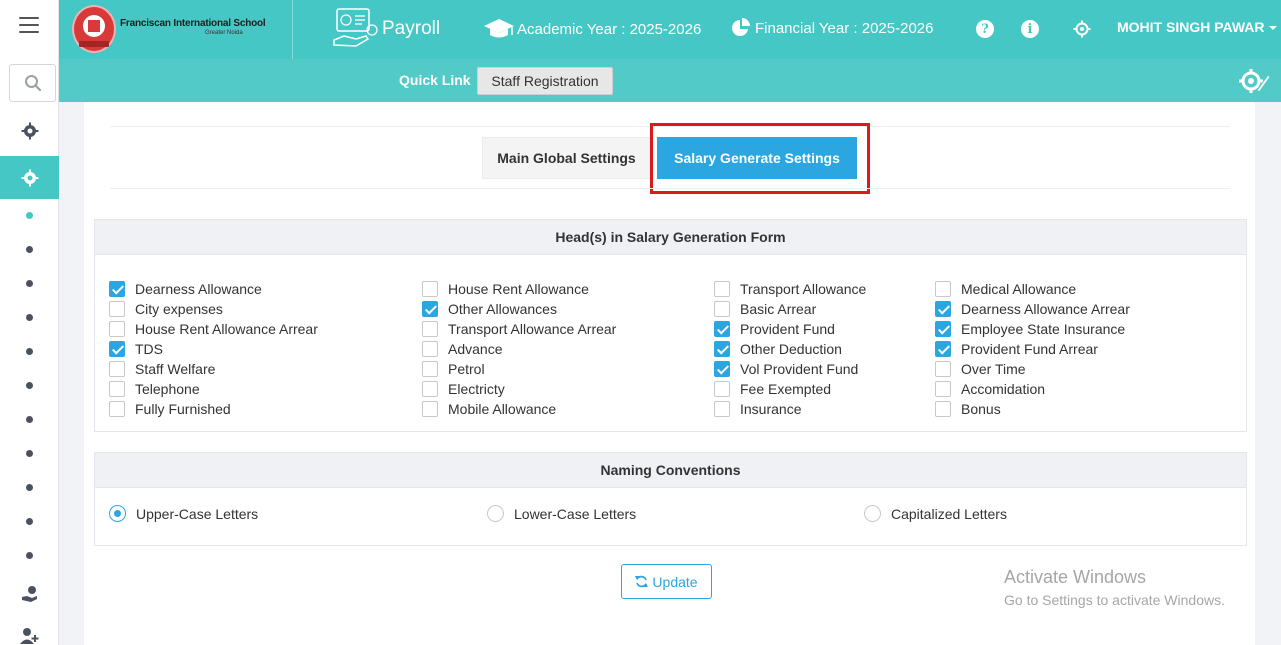 Image resolution: width=1281 pixels, height=645 pixels. Describe the element at coordinates (786, 389) in the screenshot. I see `head-checkbox-label: Fee Exempted` at that location.